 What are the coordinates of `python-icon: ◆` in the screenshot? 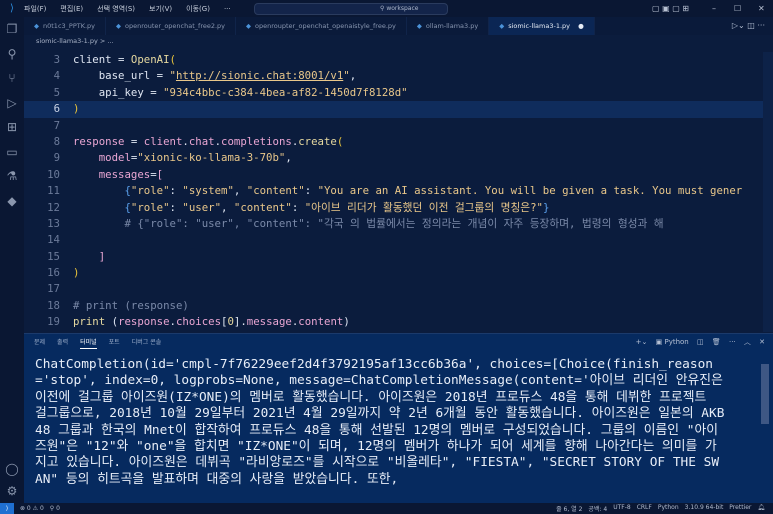 It's located at (12, 201).